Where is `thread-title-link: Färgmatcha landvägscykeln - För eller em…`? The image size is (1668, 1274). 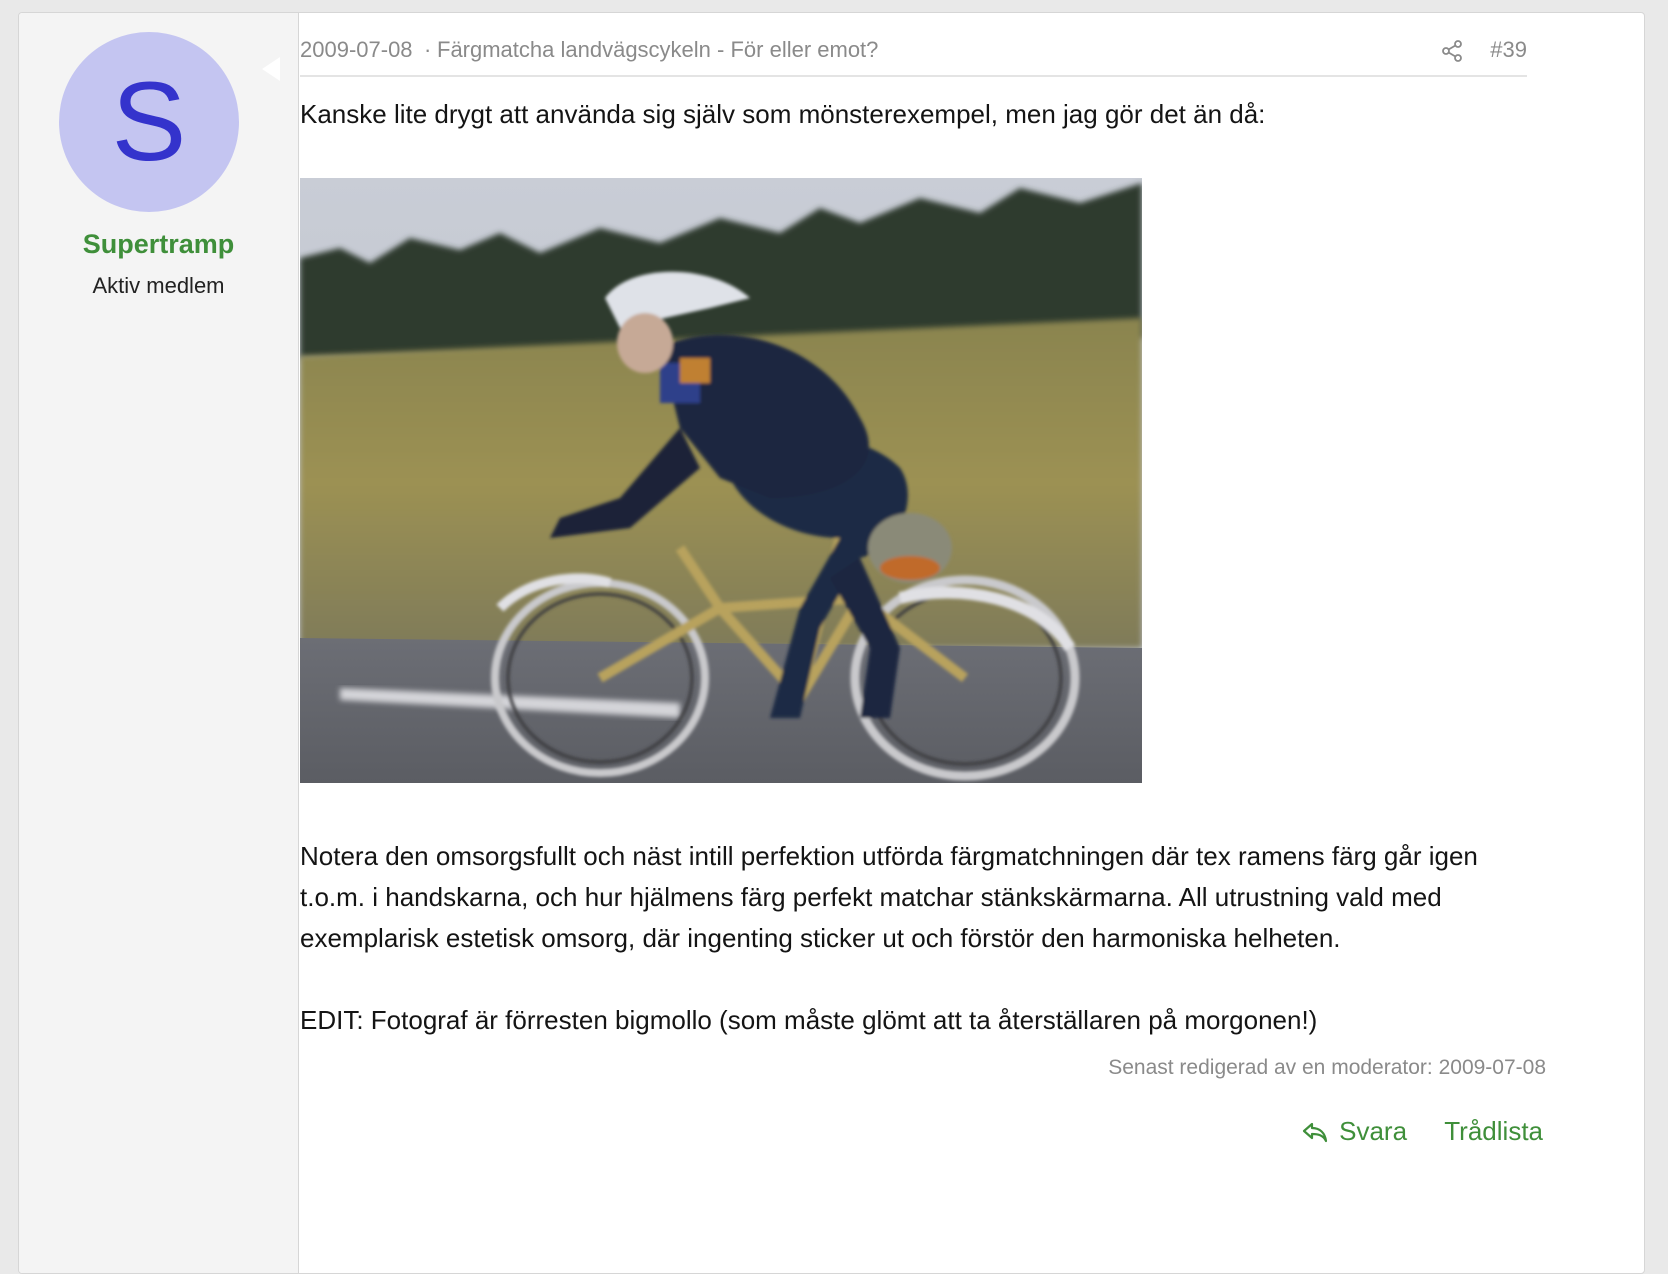
thread-title-link: Färgmatcha landvägscykeln - För eller em… is located at coordinates (657, 50).